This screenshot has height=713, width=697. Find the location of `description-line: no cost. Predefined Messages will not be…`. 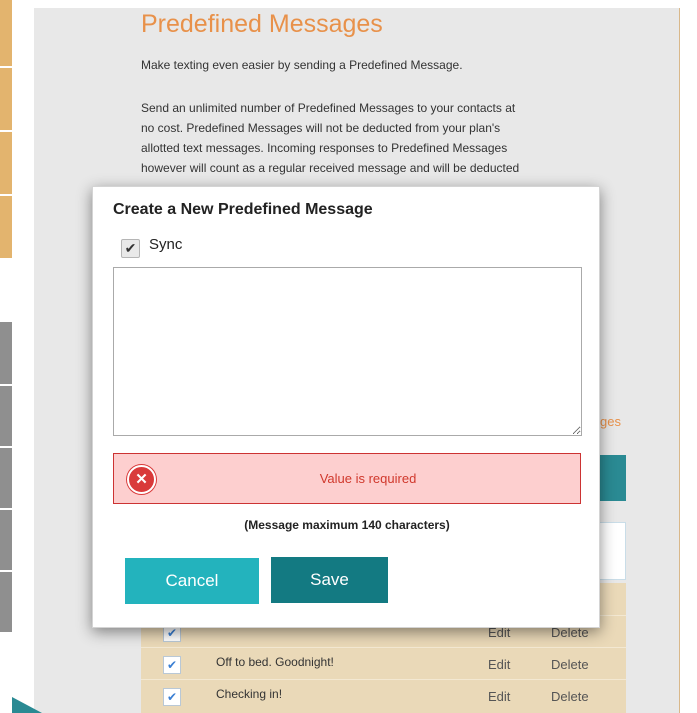

description-line: no cost. Predefined Messages will not be… is located at coordinates (321, 128).